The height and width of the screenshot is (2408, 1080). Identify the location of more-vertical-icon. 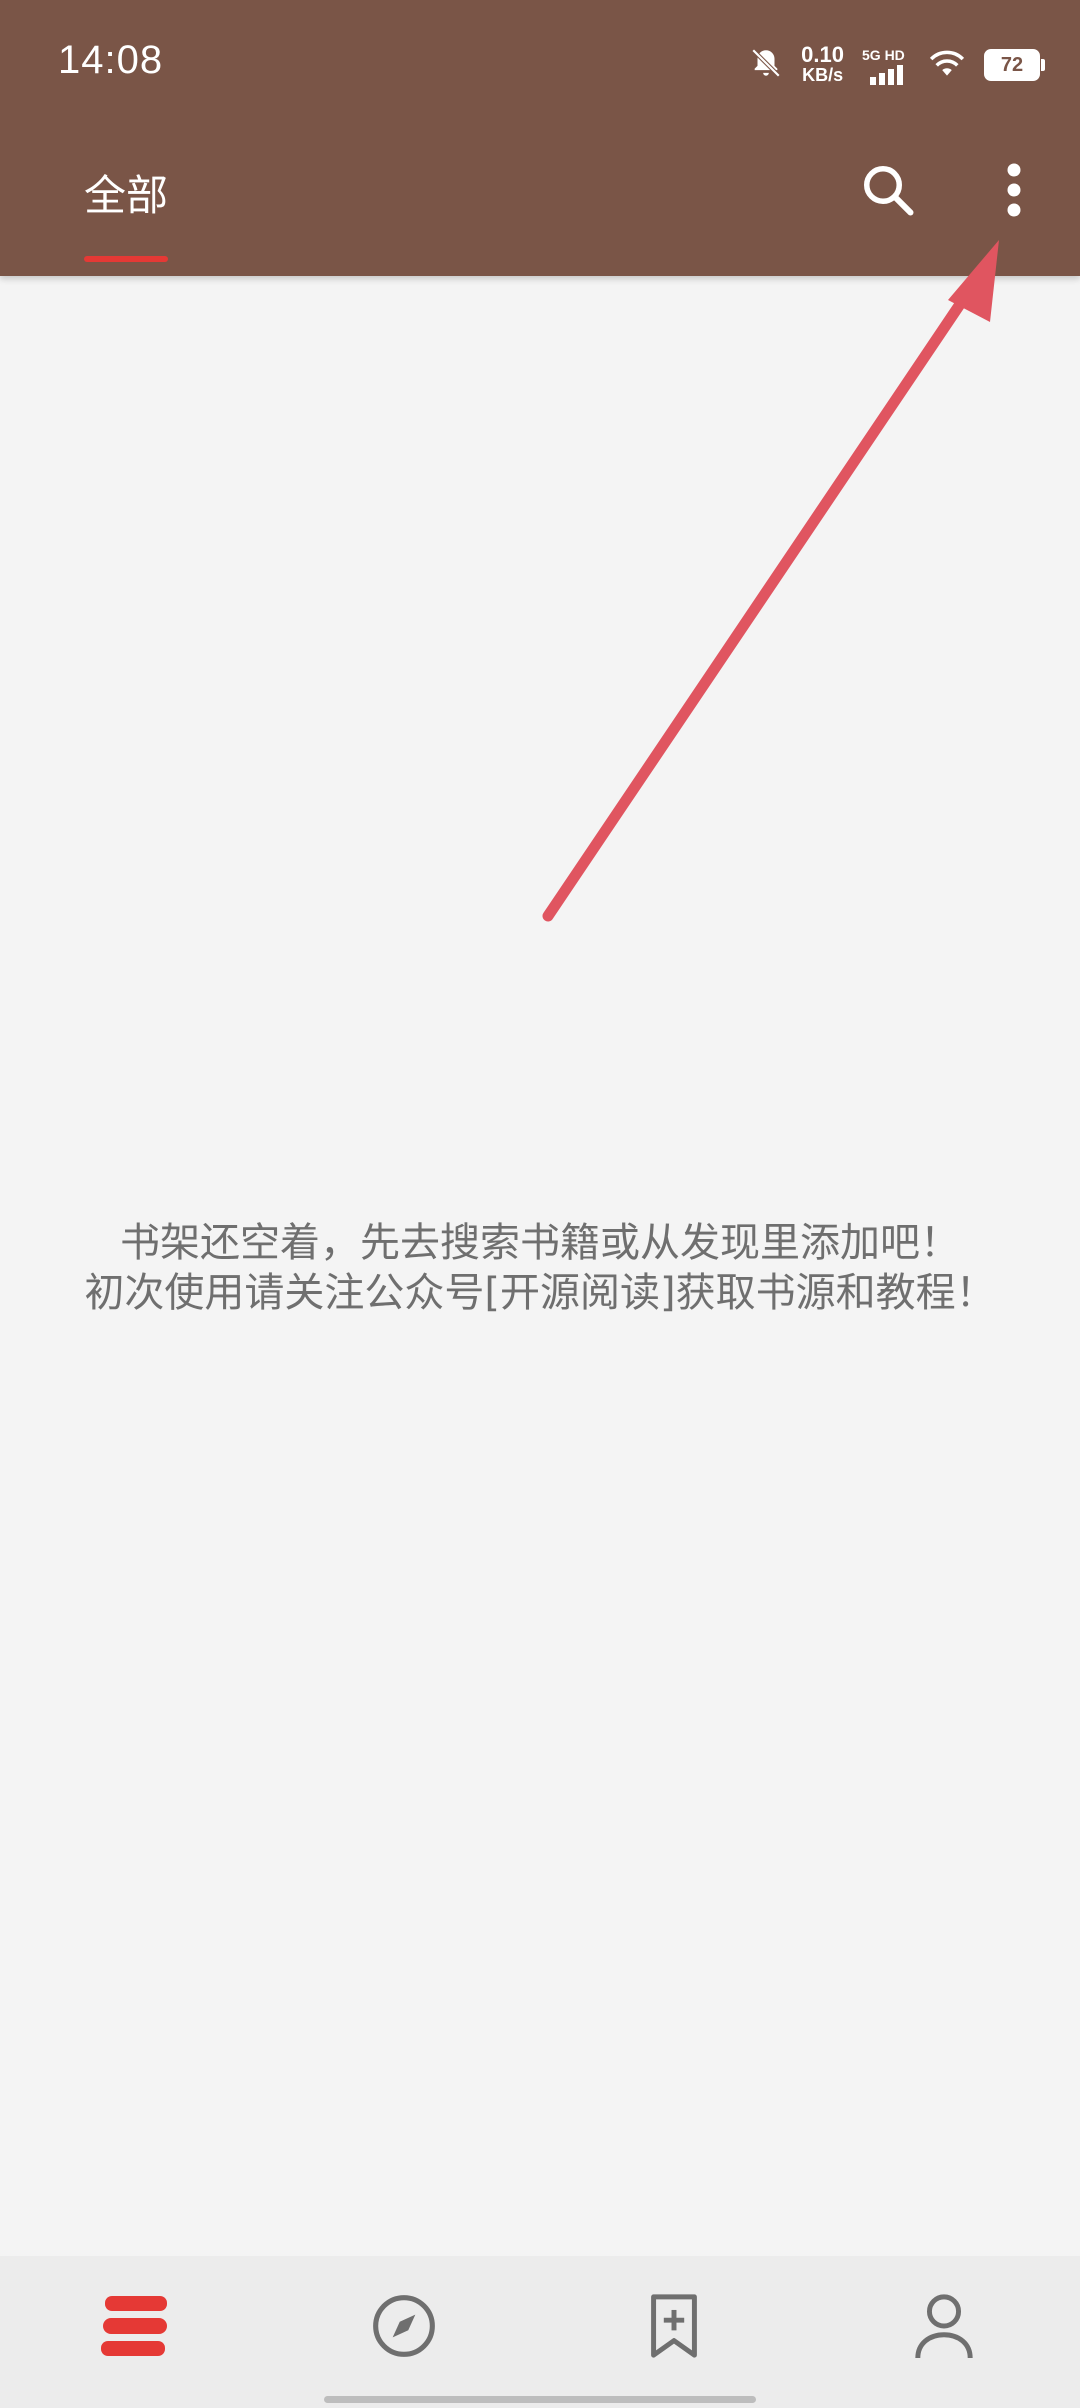
(1014, 192).